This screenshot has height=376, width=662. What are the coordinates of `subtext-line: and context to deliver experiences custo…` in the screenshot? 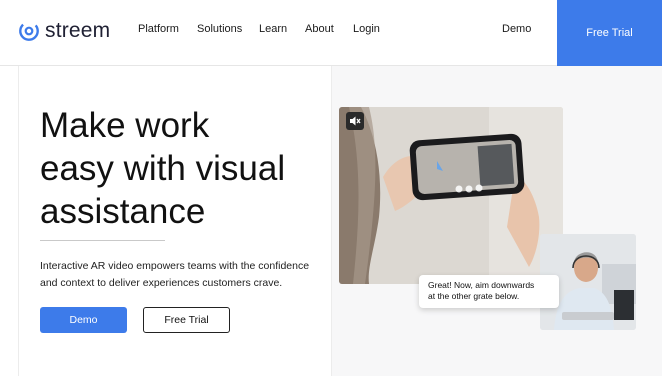 It's located at (161, 283).